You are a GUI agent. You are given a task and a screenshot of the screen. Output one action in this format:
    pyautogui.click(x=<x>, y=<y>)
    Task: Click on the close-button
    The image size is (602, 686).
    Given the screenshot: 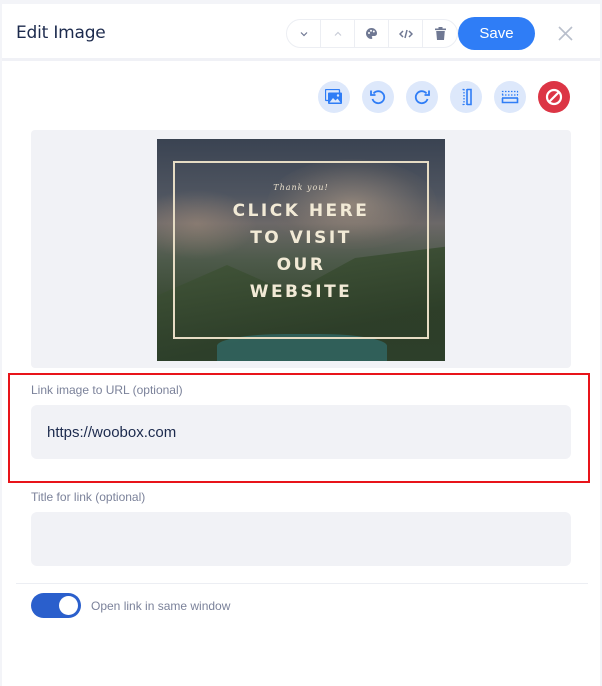 What is the action you would take?
    pyautogui.click(x=565, y=33)
    